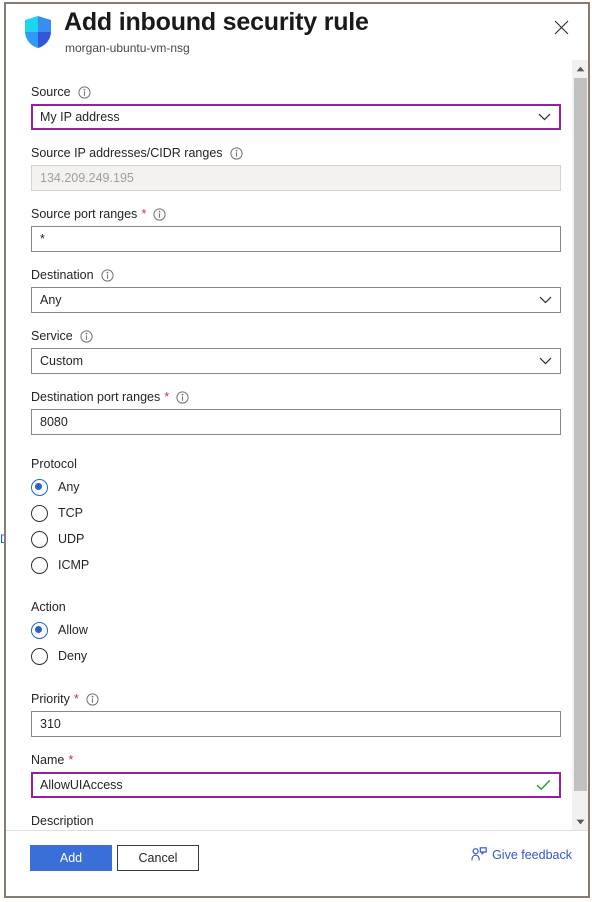 The height and width of the screenshot is (902, 592). I want to click on label-name: Name *, so click(286, 760).